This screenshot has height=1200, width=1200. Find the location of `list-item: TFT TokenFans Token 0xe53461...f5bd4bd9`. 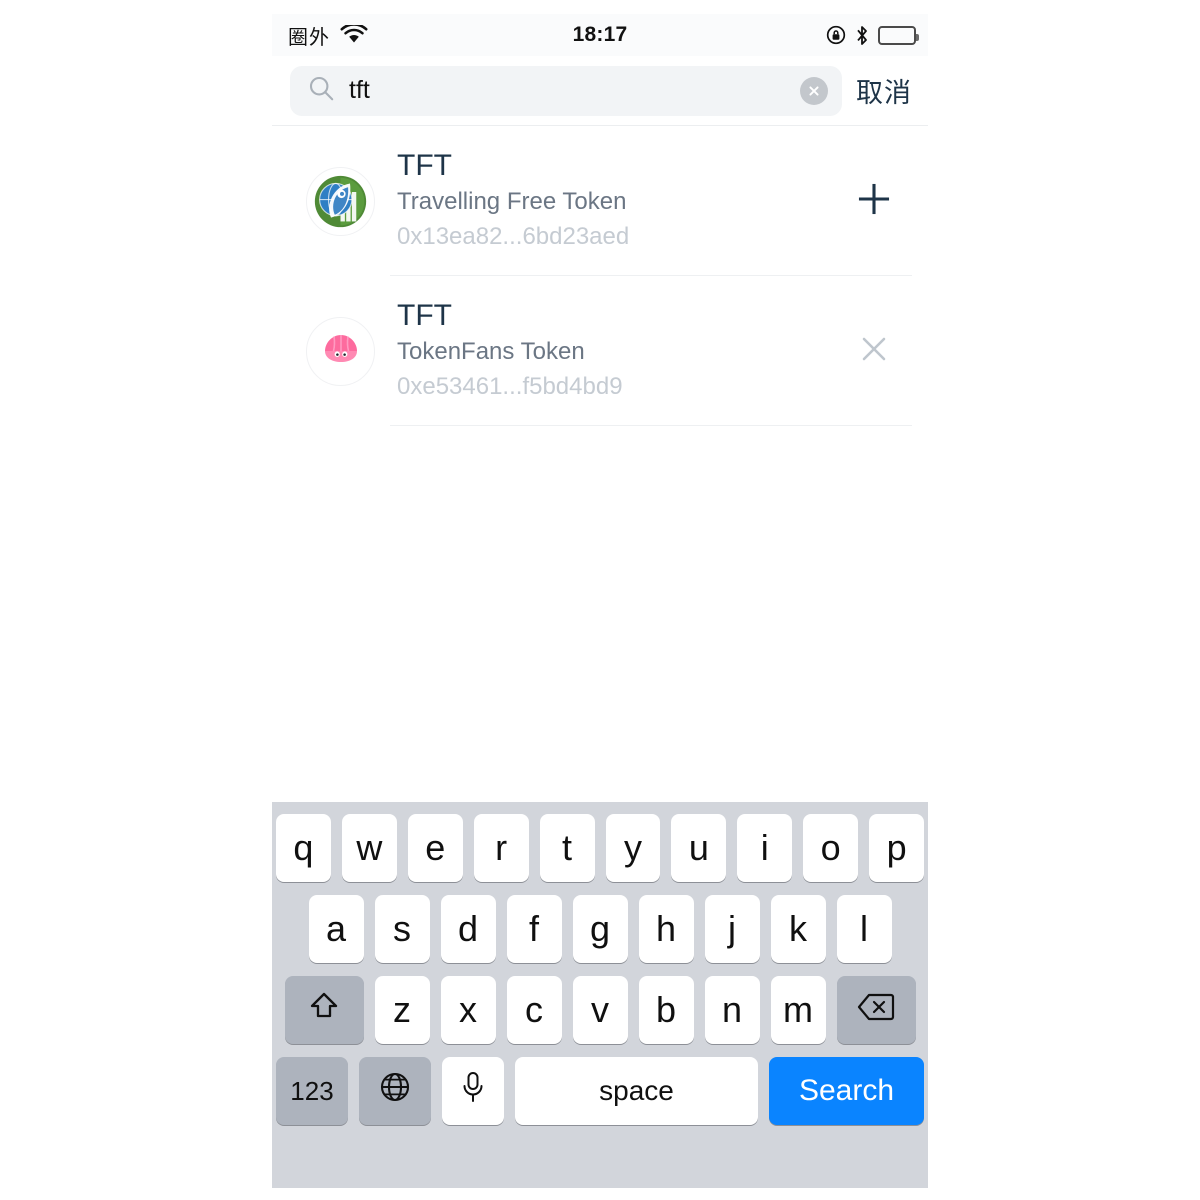

list-item: TFT TokenFans Token 0xe53461...f5bd4bd9 is located at coordinates (600, 351).